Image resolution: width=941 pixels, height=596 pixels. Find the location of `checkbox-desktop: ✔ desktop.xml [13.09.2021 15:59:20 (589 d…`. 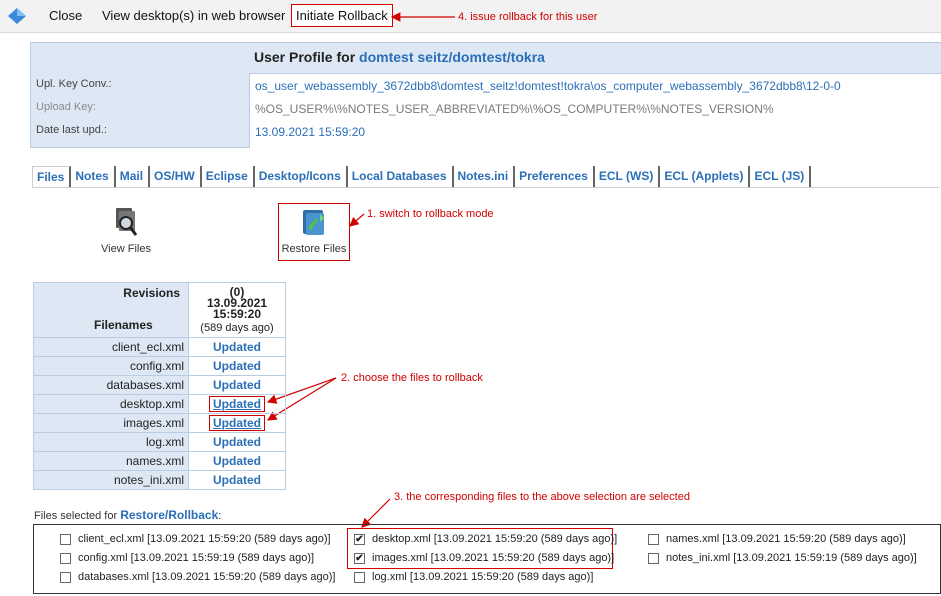

checkbox-desktop: ✔ desktop.xml [13.09.2021 15:59:20 (589 d… is located at coordinates (485, 539).